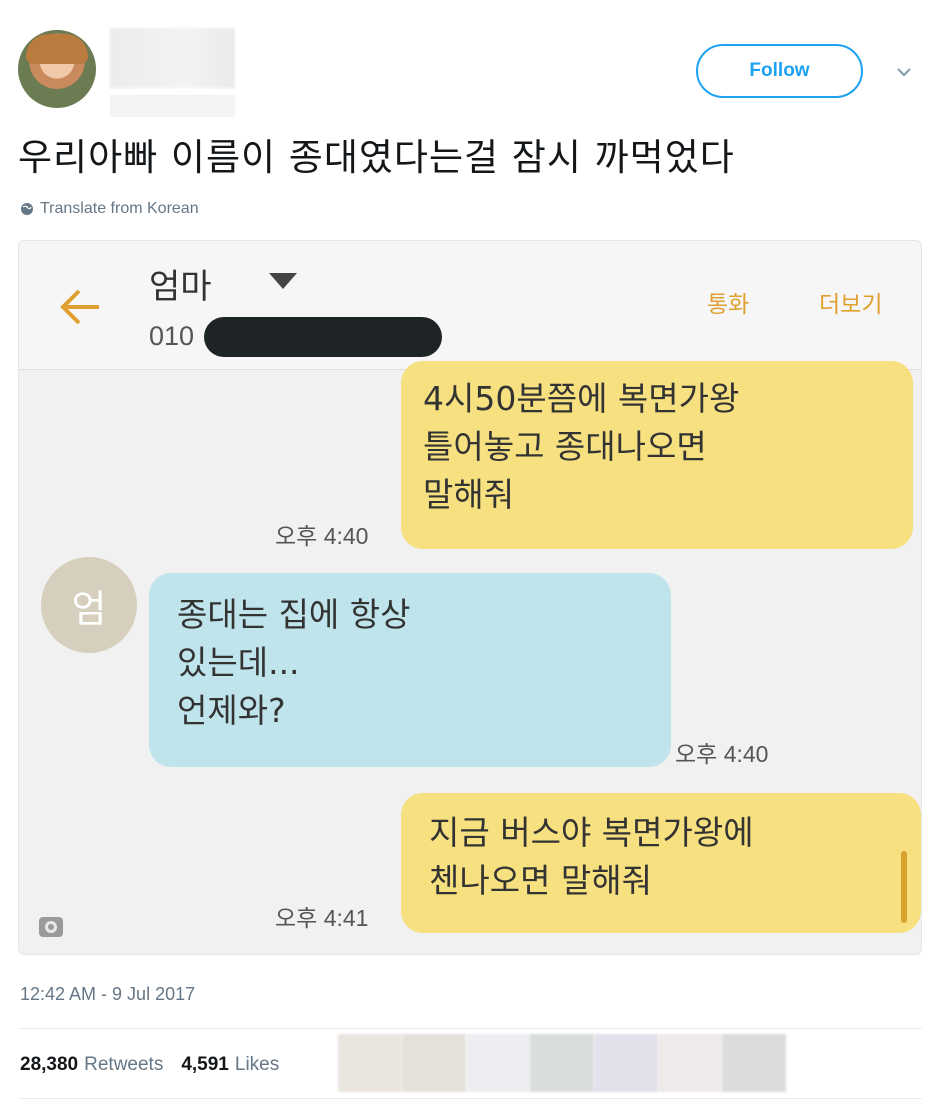 The height and width of the screenshot is (1106, 950). I want to click on likes-count: 4,591, so click(205, 1064).